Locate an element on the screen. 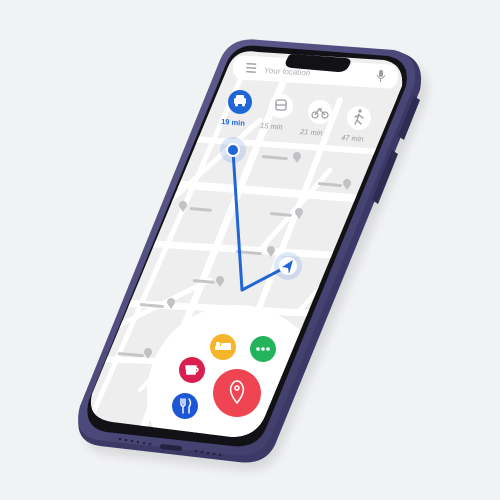 The image size is (500, 500). main-pin-button is located at coordinates (237, 393).